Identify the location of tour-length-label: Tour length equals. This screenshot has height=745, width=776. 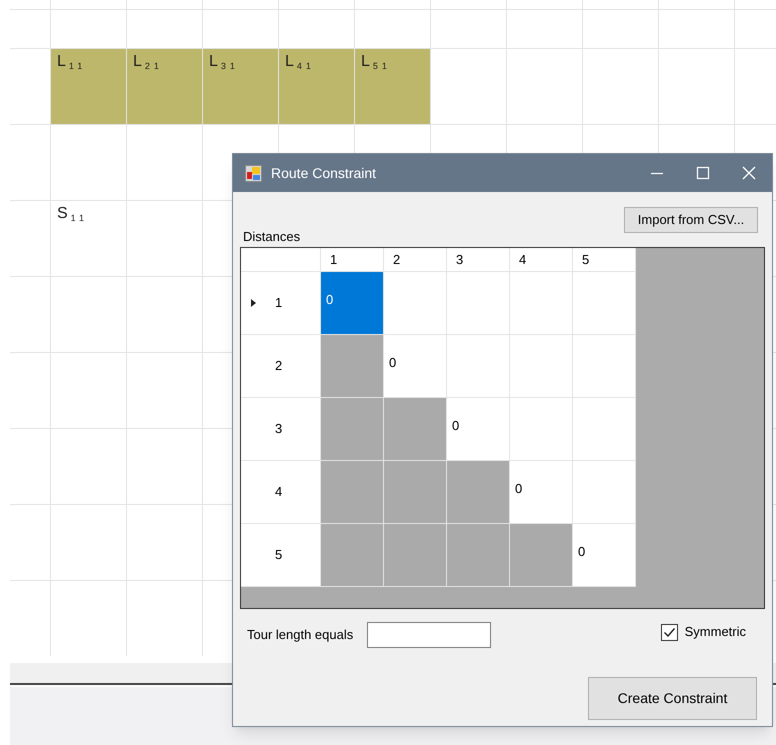
(300, 635).